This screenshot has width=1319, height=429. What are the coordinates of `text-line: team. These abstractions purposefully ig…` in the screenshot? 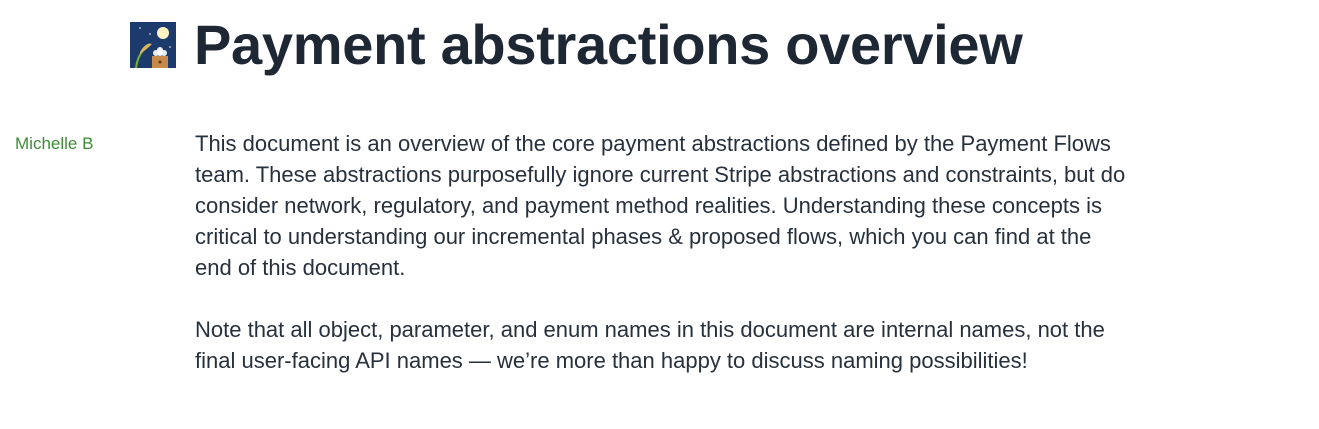 It's located at (660, 174).